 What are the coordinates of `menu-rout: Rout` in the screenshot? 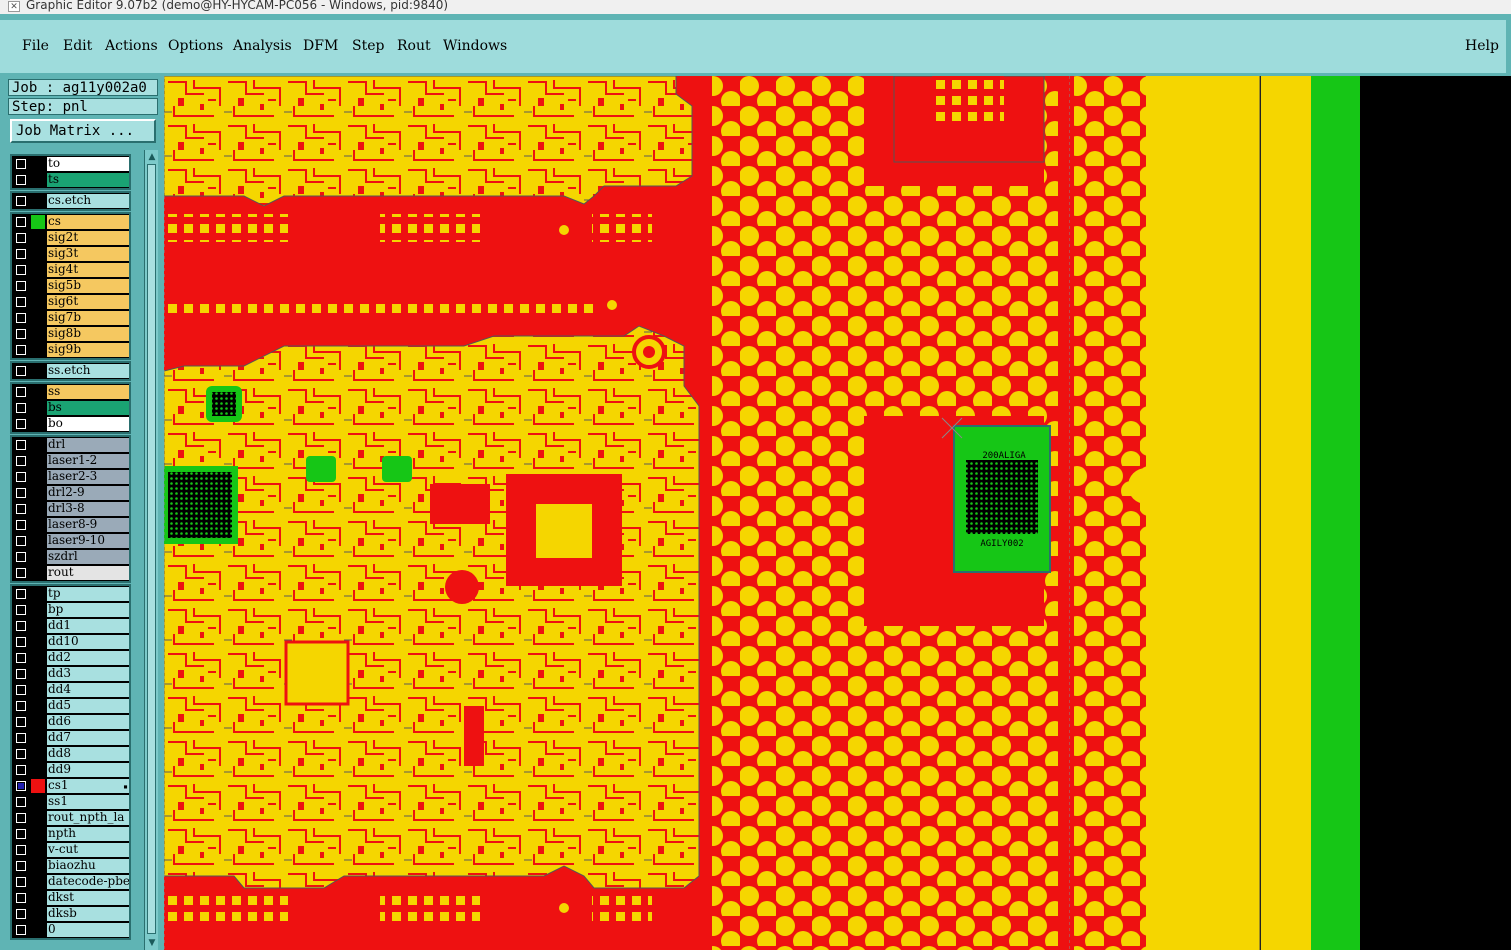 It's located at (414, 46).